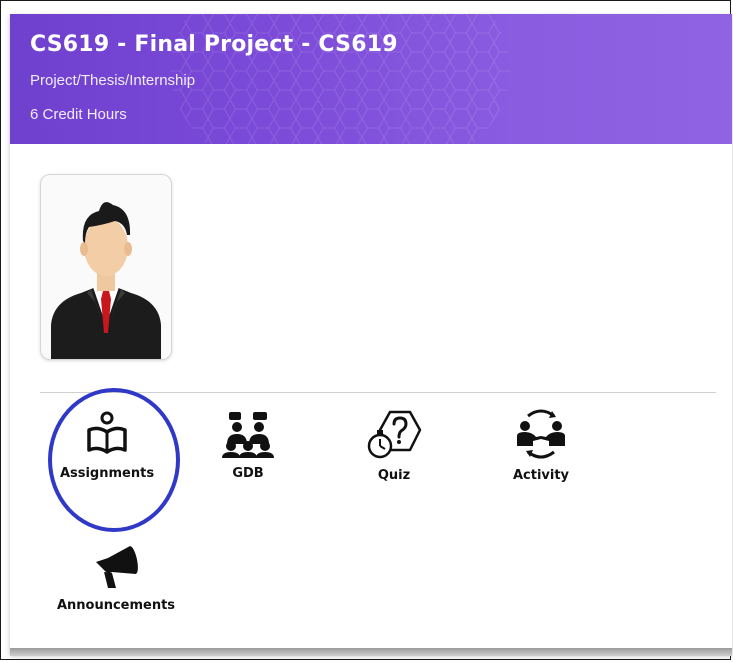  What do you see at coordinates (394, 434) in the screenshot?
I see `stopwatch-question-icon` at bounding box center [394, 434].